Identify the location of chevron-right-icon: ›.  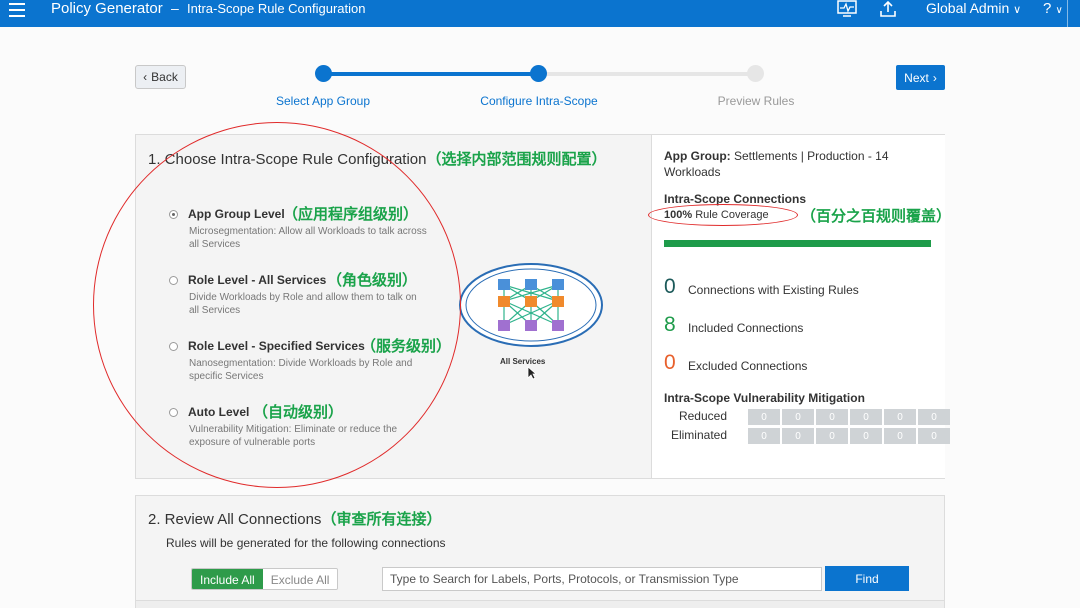
(934, 77).